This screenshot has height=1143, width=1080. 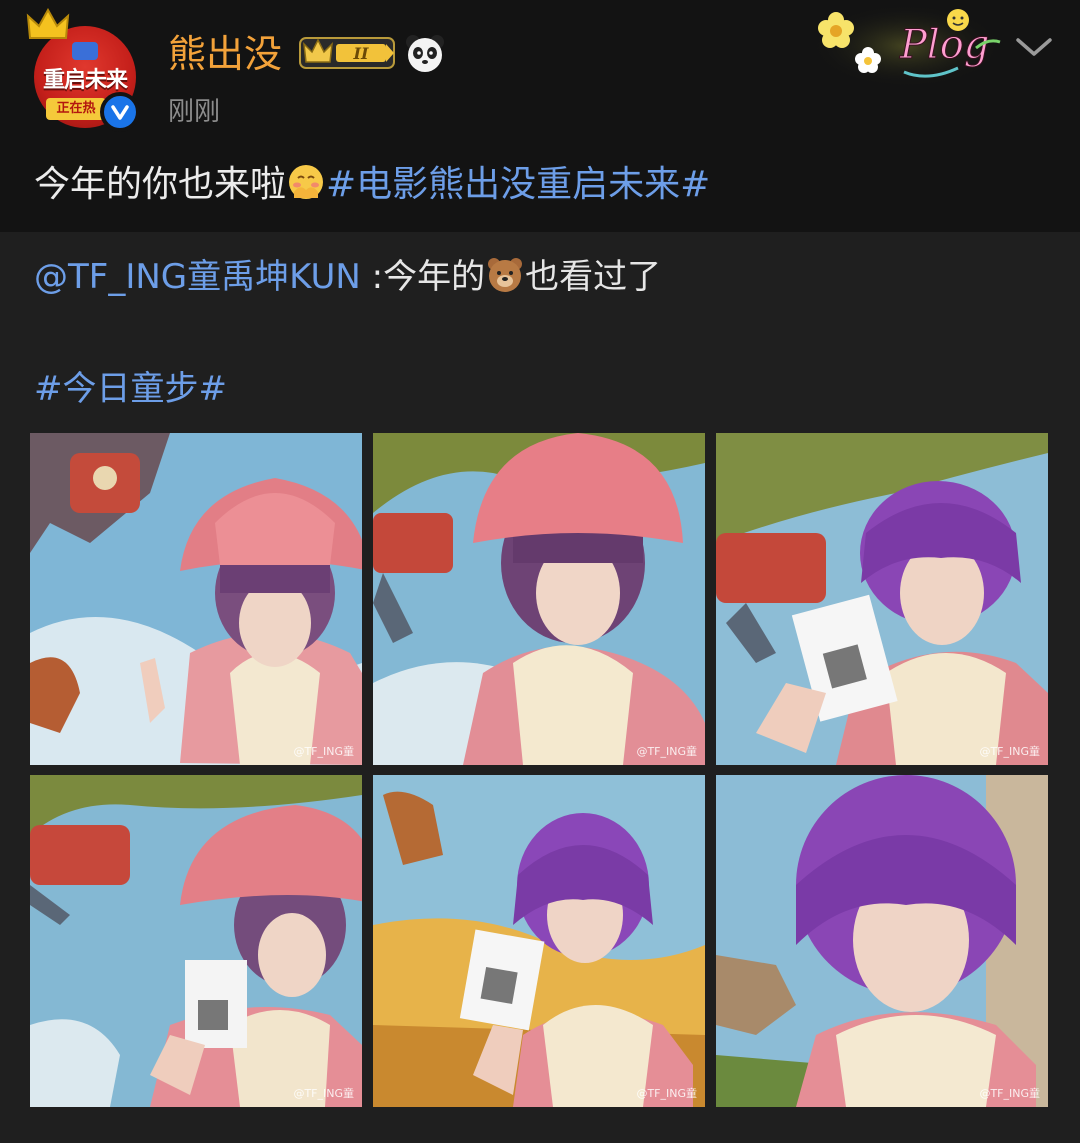 I want to click on photo-5-image, so click(x=539, y=941).